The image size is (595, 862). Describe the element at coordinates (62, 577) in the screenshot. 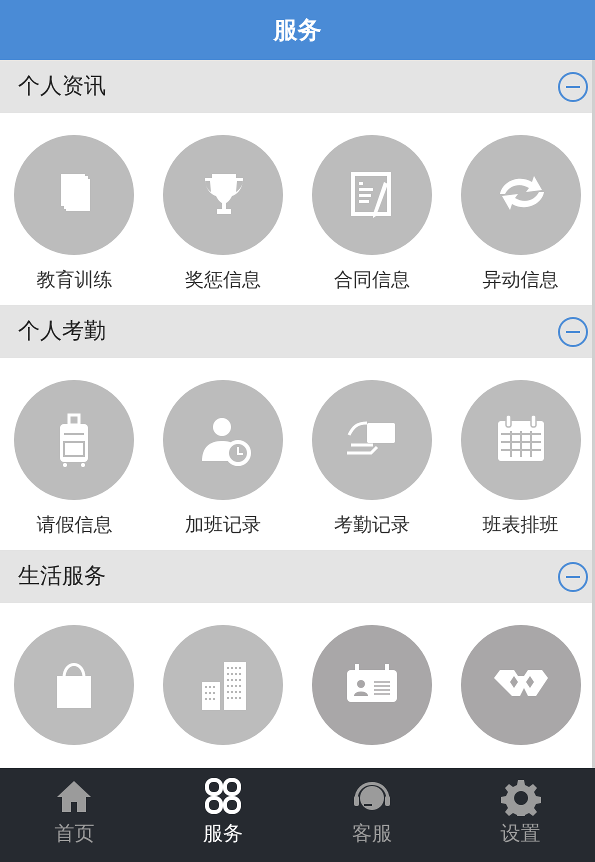

I see `section-title: 生活服务` at that location.